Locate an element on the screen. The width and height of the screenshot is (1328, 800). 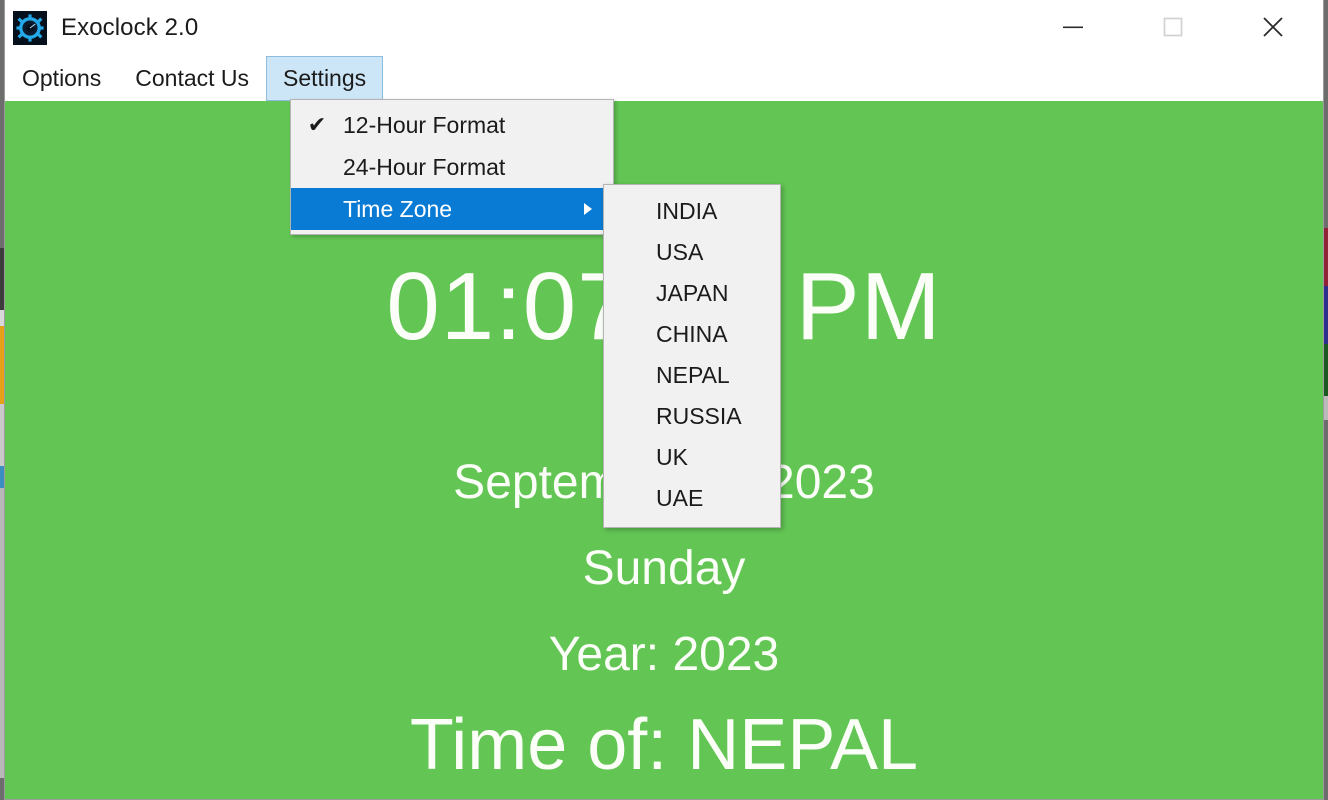
timezone-item-russia: RUSSIA is located at coordinates (692, 416).